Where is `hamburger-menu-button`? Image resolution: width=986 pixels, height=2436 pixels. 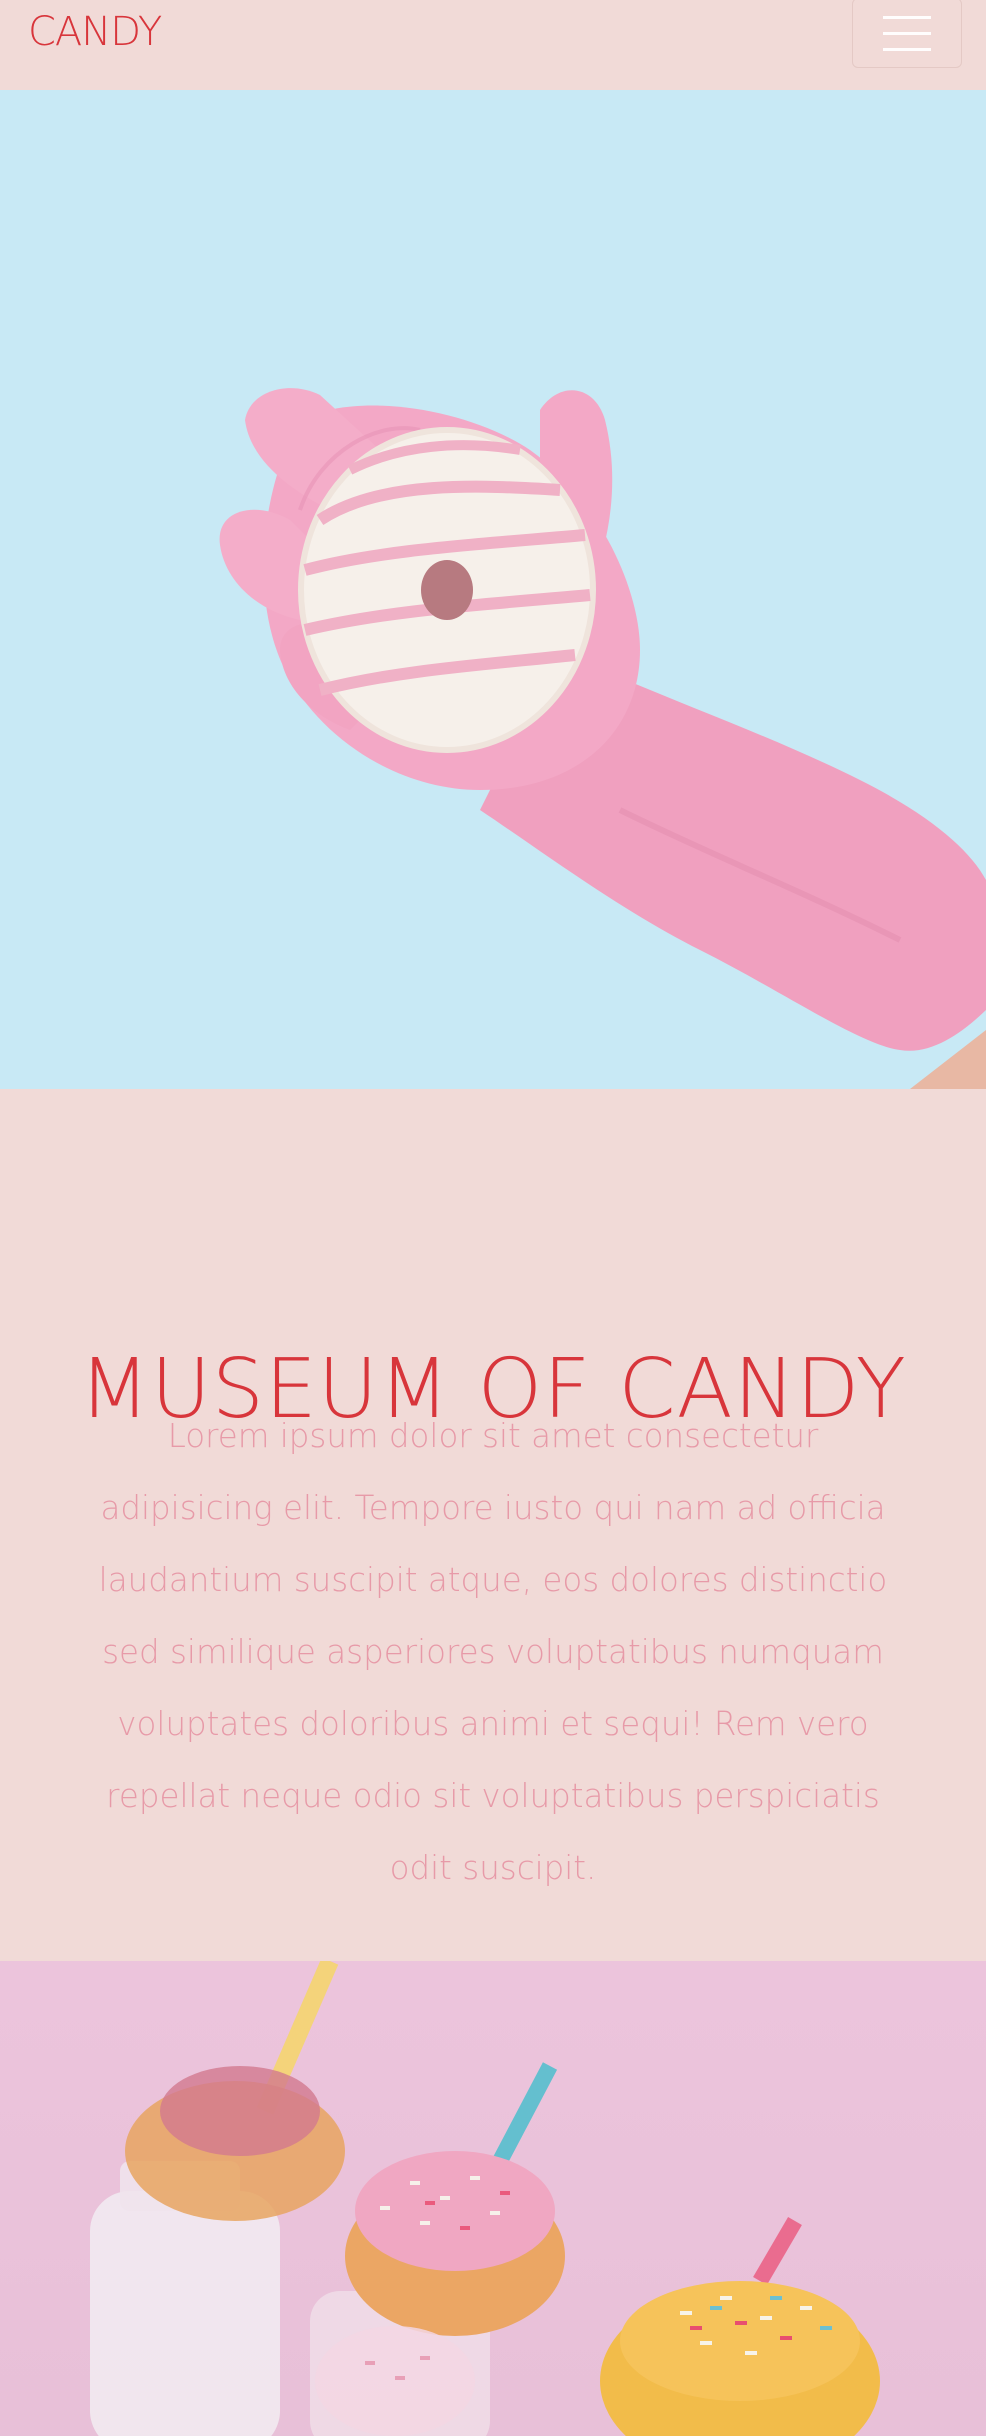 hamburger-menu-button is located at coordinates (907, 34).